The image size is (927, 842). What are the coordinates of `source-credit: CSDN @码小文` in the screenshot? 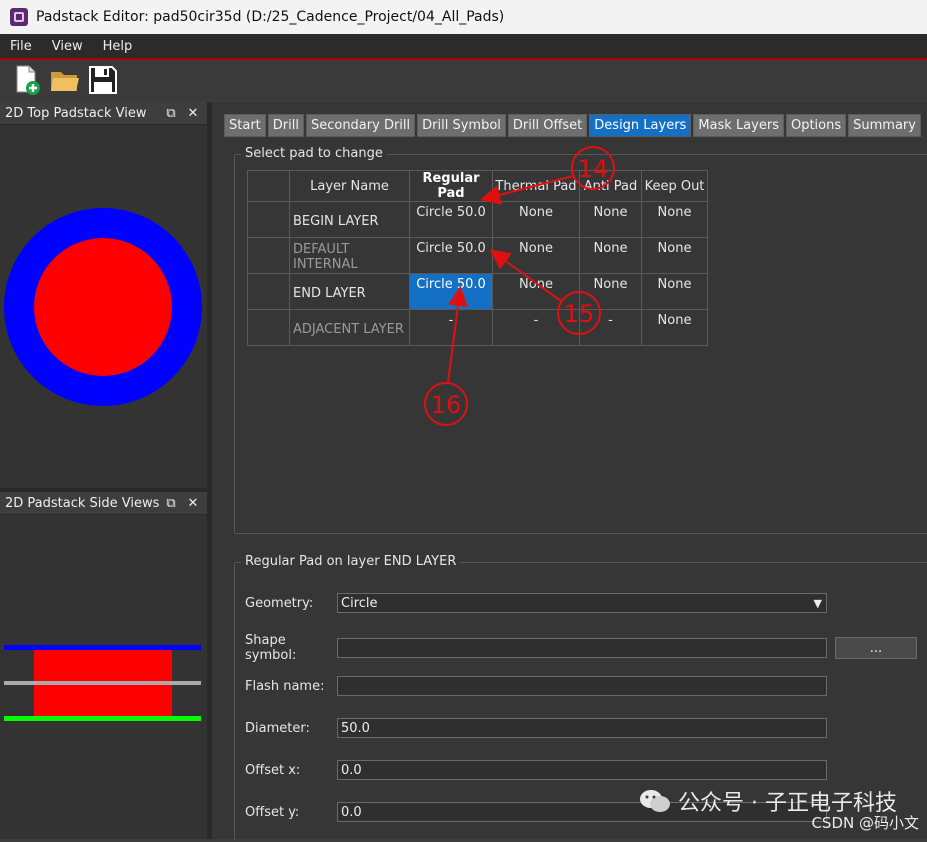 It's located at (865, 823).